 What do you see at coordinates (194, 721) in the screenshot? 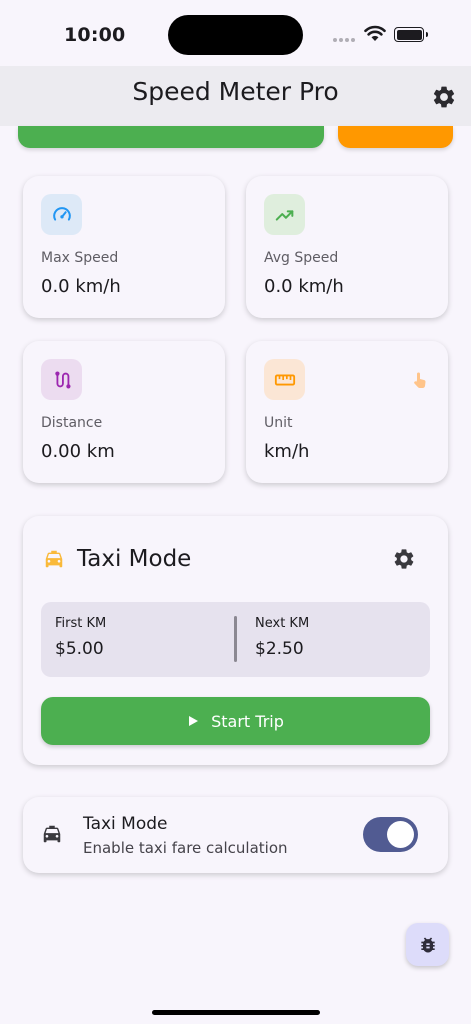
I see `play-icon` at bounding box center [194, 721].